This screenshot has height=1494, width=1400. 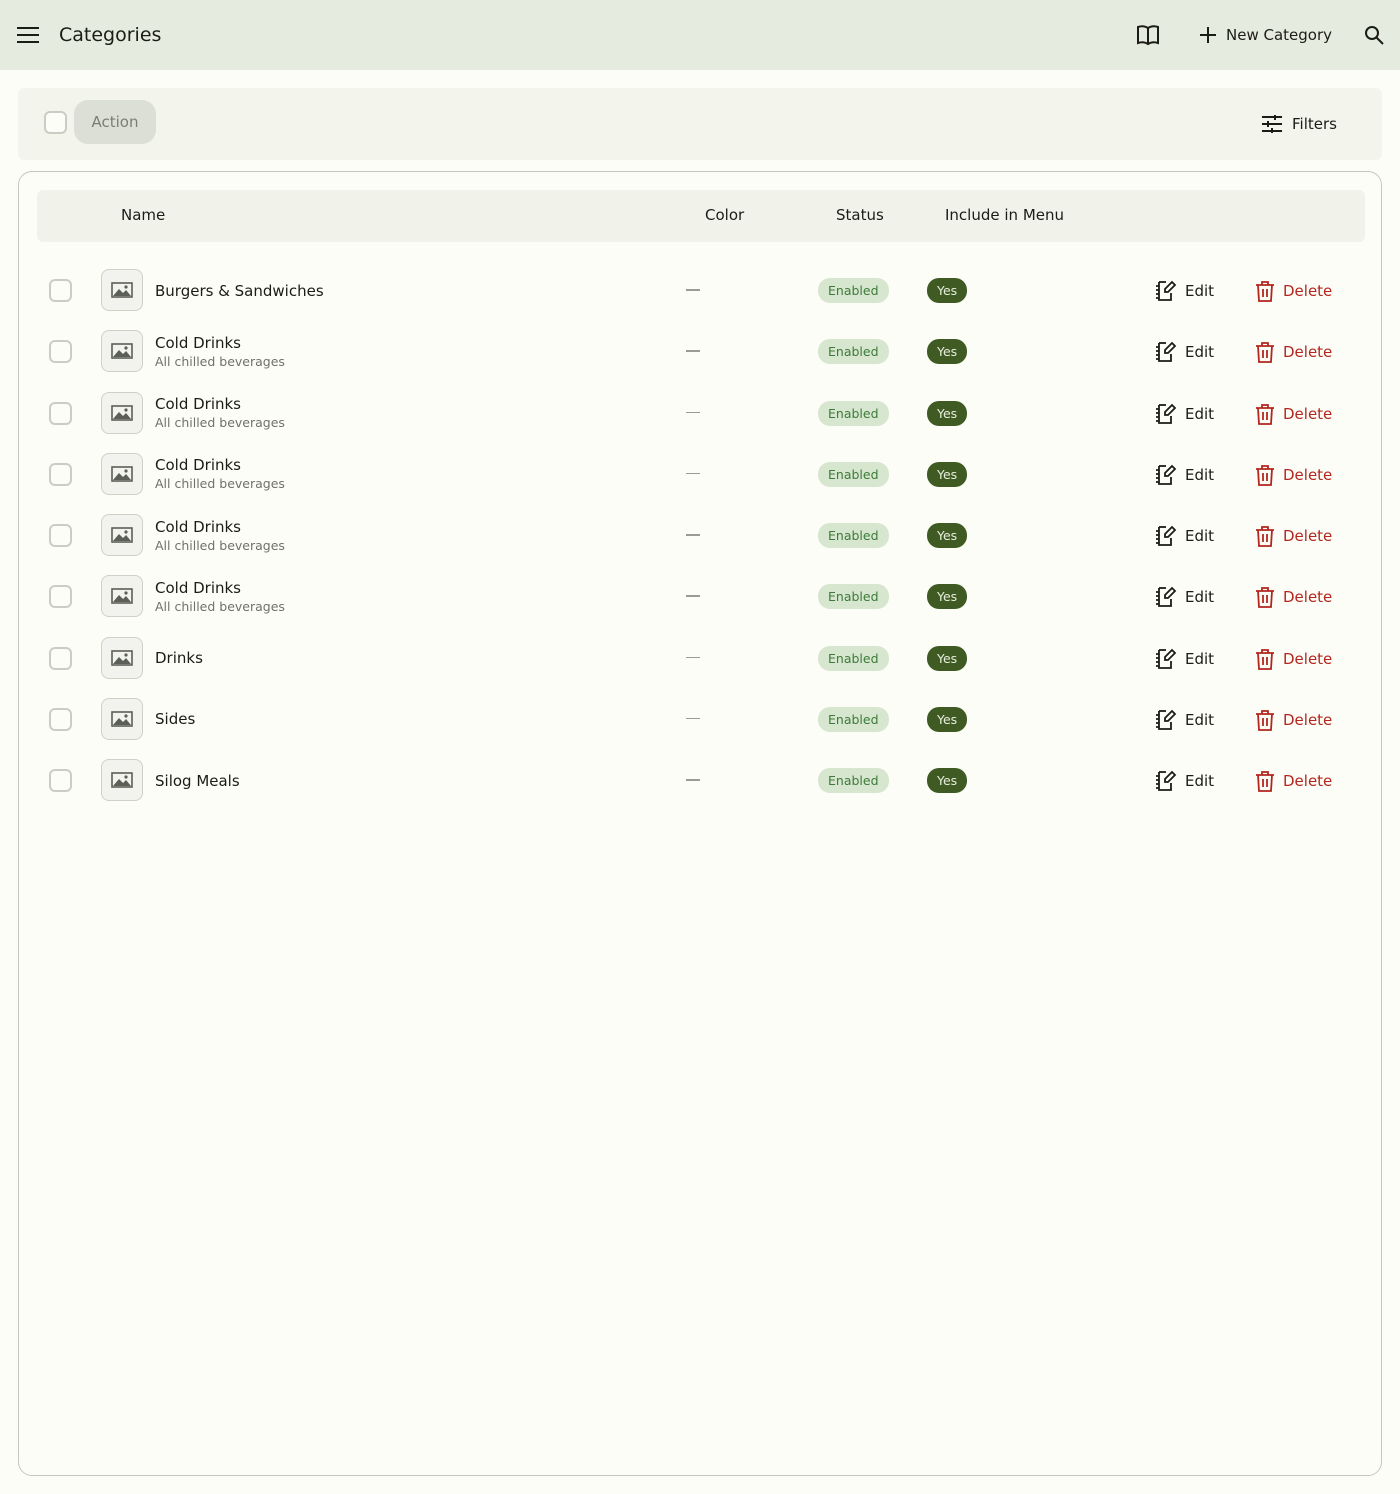 What do you see at coordinates (1374, 35) in the screenshot?
I see `search-button` at bounding box center [1374, 35].